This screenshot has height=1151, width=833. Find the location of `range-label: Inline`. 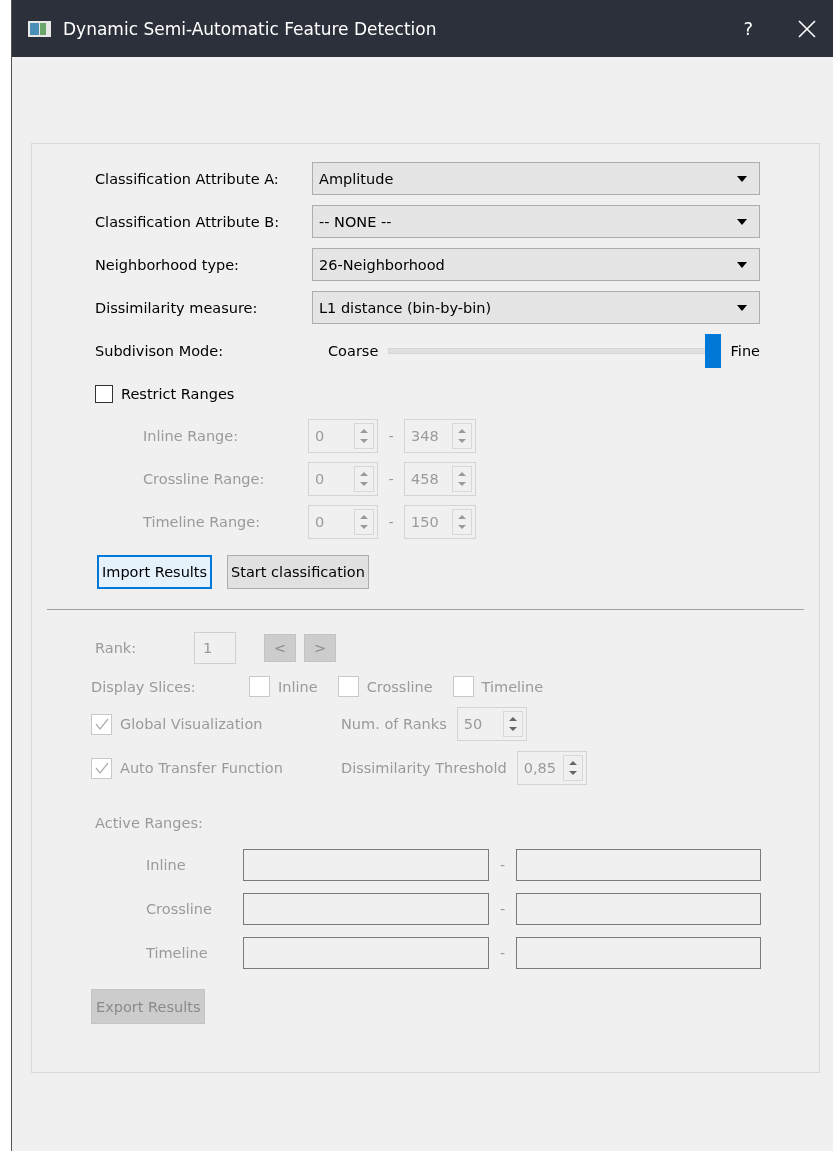

range-label: Inline is located at coordinates (166, 865).